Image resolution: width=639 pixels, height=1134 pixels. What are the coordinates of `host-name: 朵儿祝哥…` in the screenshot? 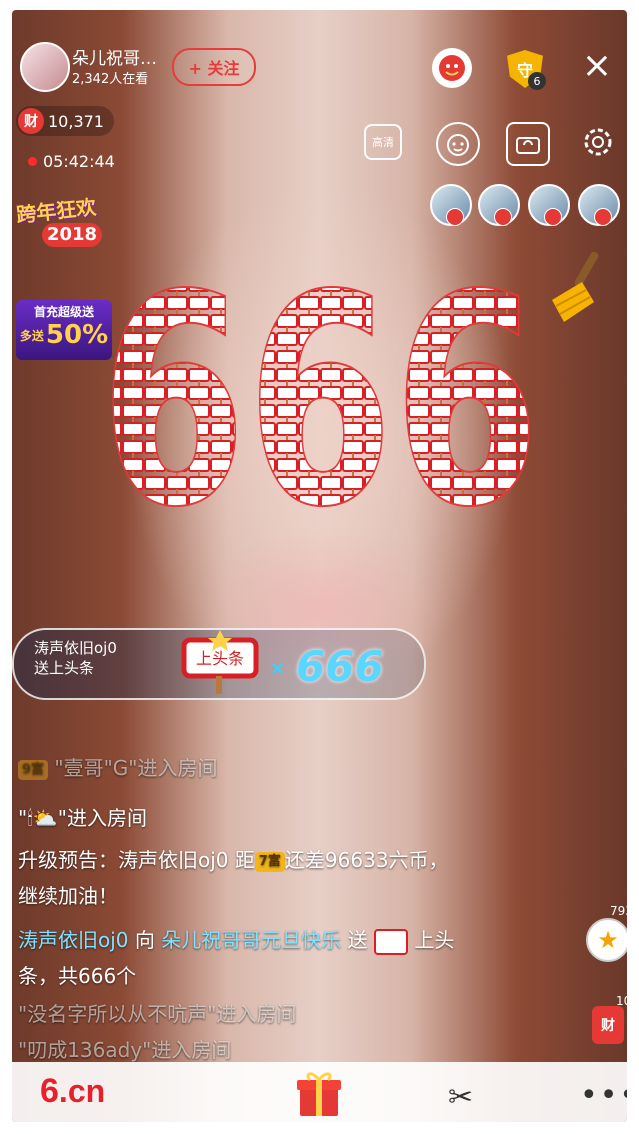 It's located at (114, 56).